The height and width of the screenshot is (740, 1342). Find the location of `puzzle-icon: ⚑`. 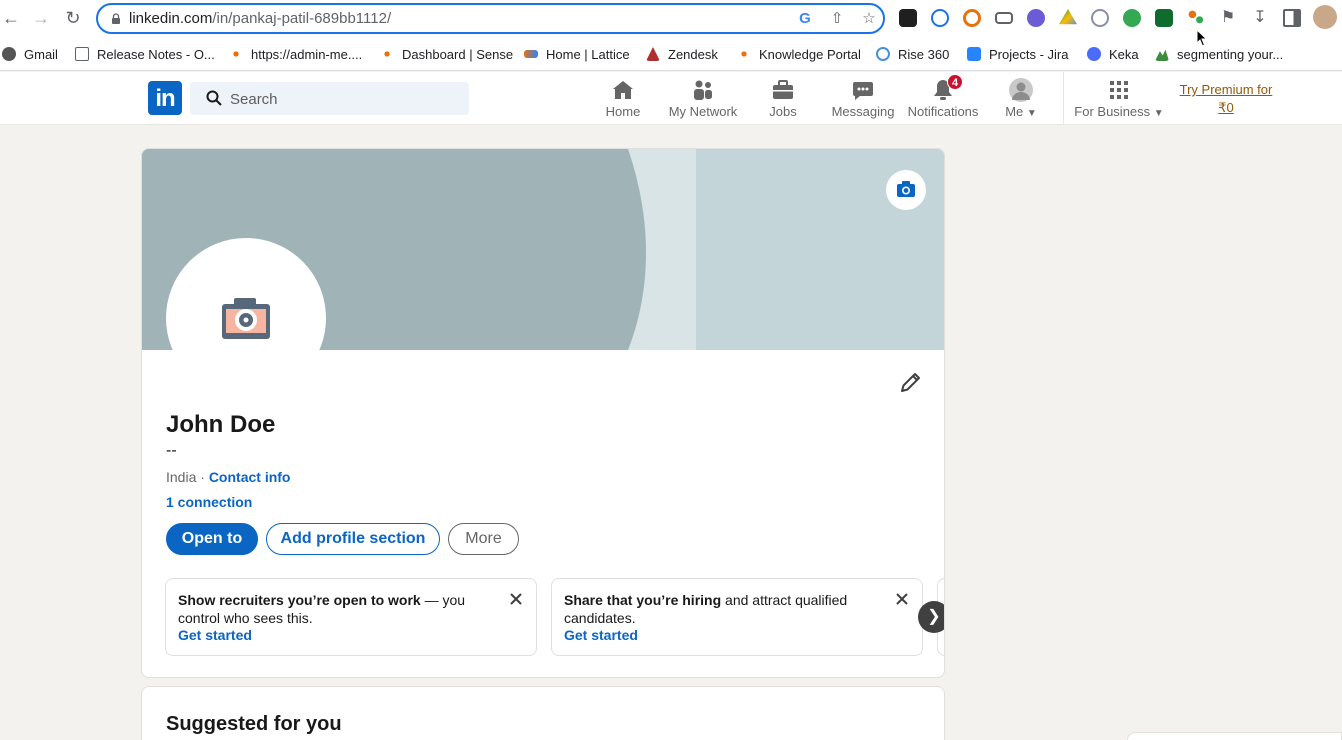

puzzle-icon: ⚑ is located at coordinates (1228, 18).